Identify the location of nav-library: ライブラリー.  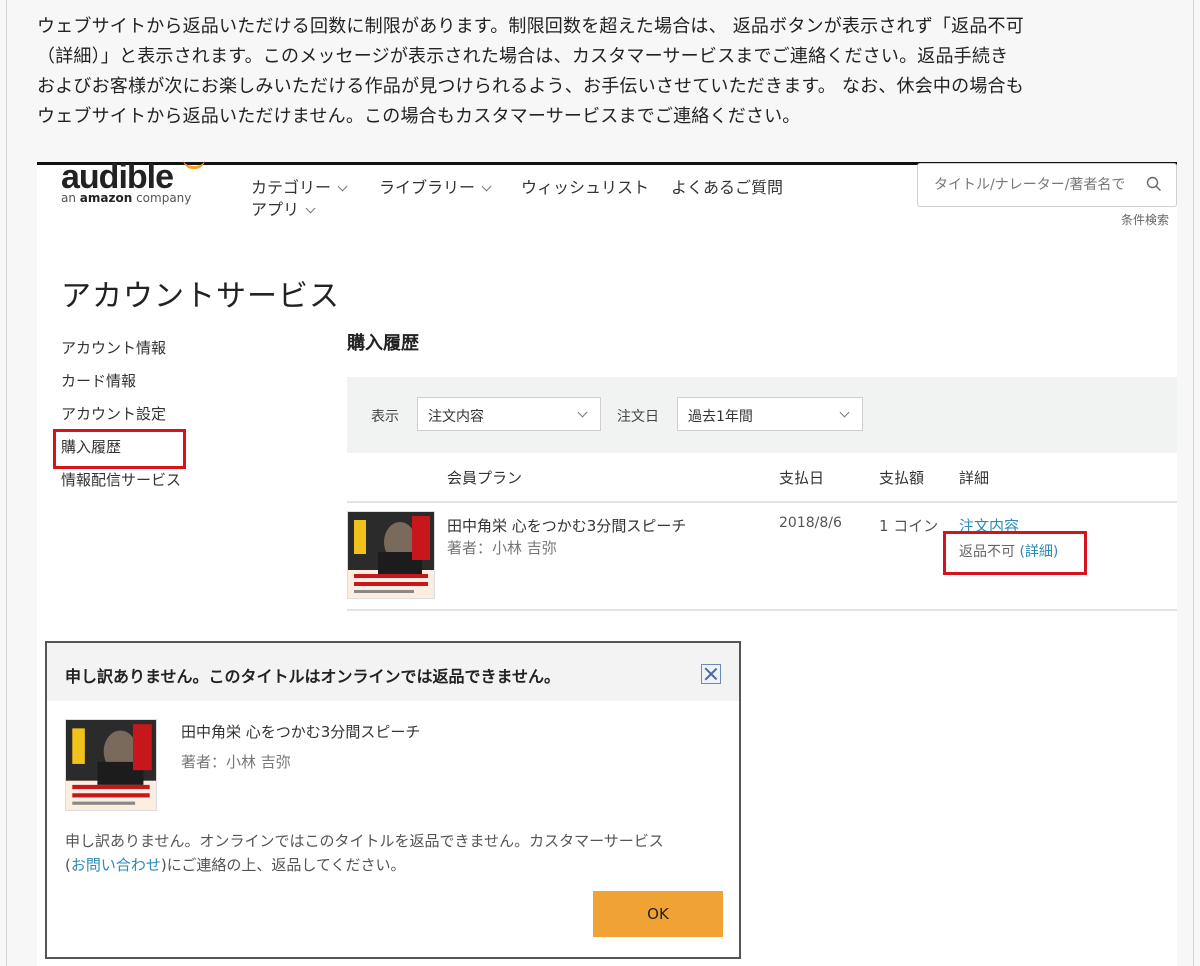
(435, 186).